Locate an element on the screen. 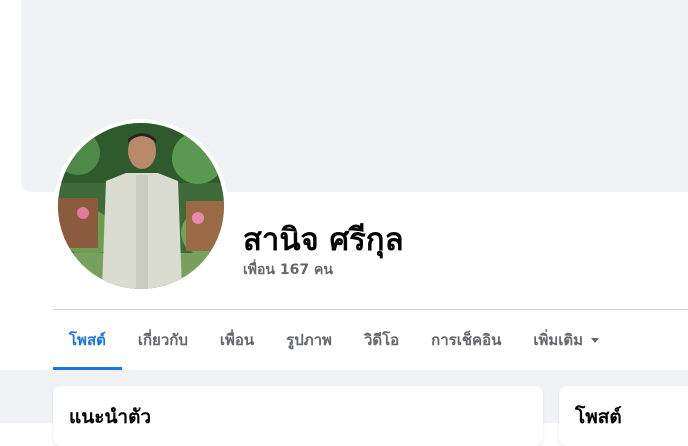  intro-card-title: แนะนำตัว is located at coordinates (110, 417).